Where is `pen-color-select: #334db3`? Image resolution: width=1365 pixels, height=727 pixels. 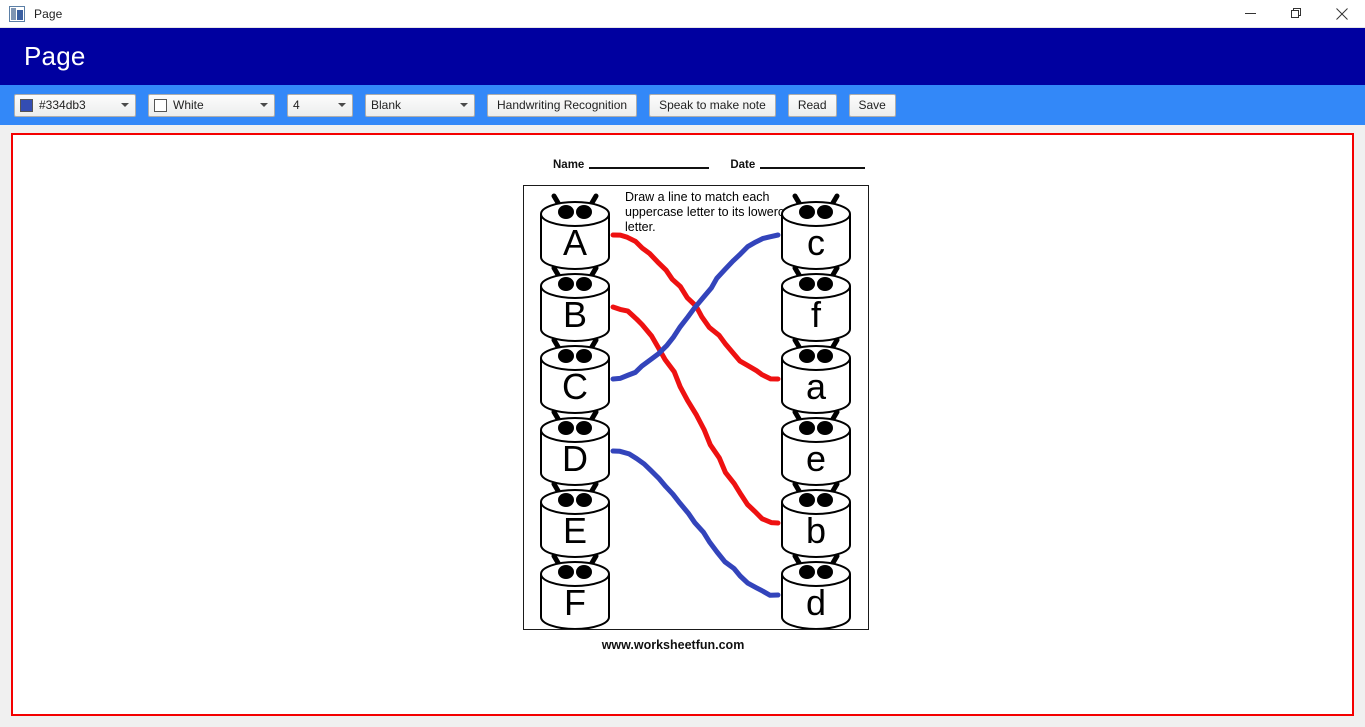
pen-color-select: #334db3 is located at coordinates (75, 105).